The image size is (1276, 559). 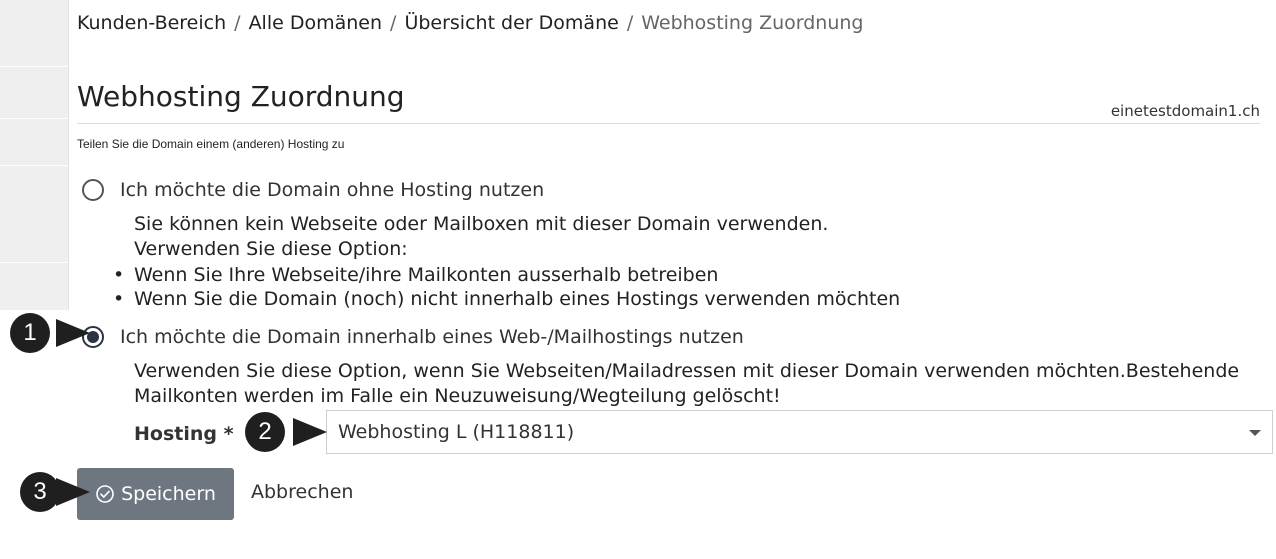 I want to click on hosting-select: Webhosting L (H118811), so click(x=799, y=432).